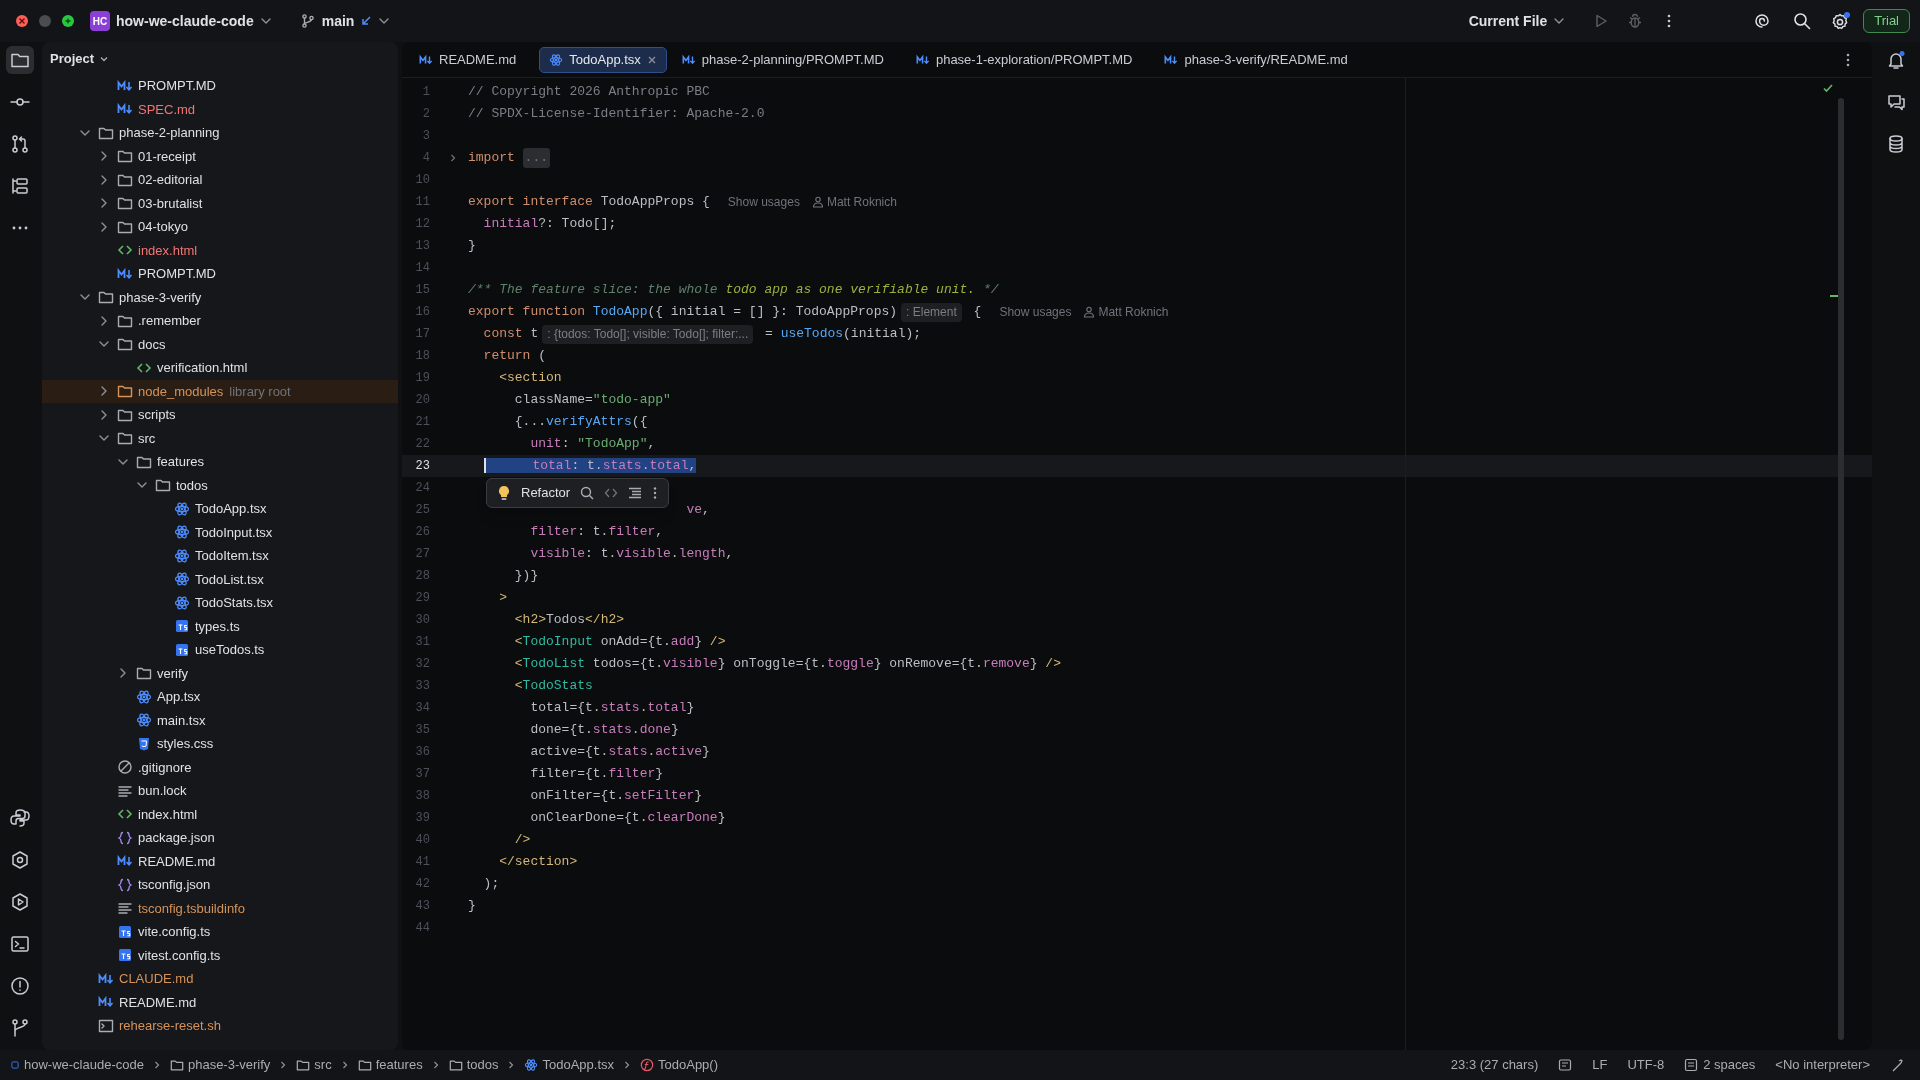 The height and width of the screenshot is (1080, 1920). Describe the element at coordinates (1762, 21) in the screenshot. I see `spiral-icon` at that location.